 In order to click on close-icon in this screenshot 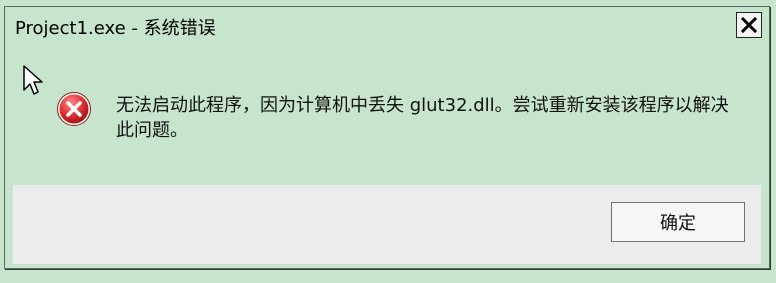, I will do `click(749, 25)`.